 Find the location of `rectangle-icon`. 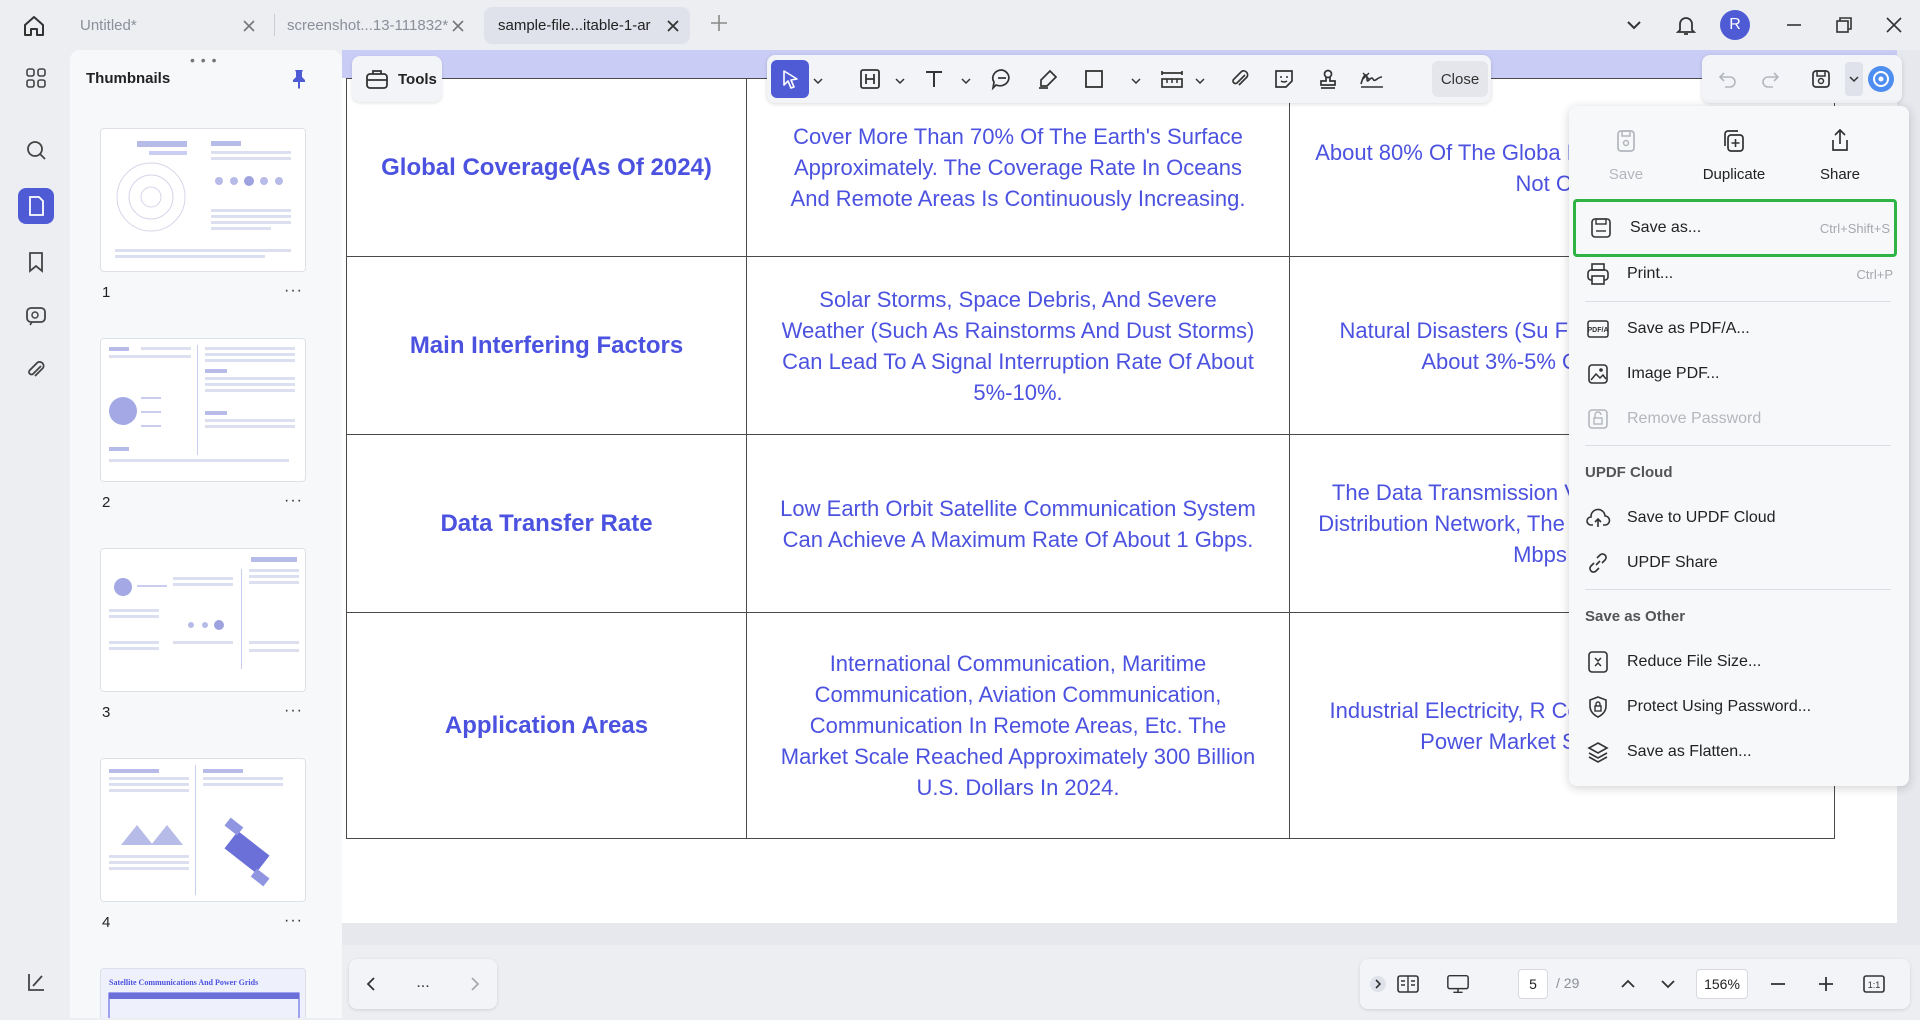

rectangle-icon is located at coordinates (1094, 79).